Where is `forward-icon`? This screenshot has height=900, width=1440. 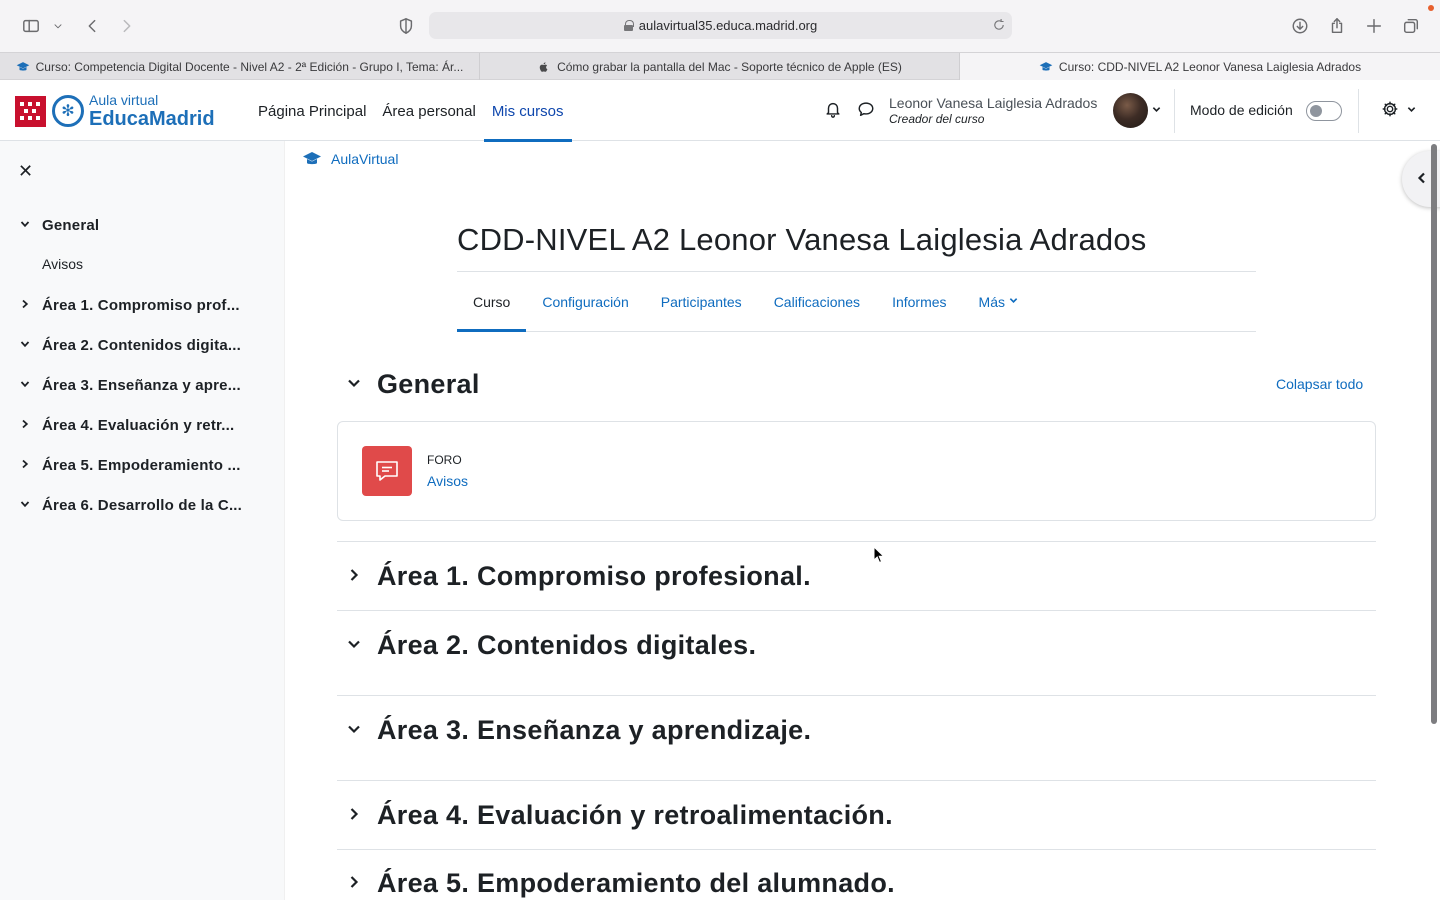
forward-icon is located at coordinates (127, 26).